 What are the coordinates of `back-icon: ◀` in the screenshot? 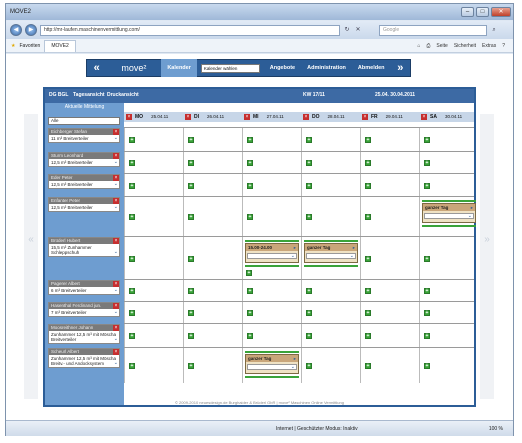 It's located at (16, 30).